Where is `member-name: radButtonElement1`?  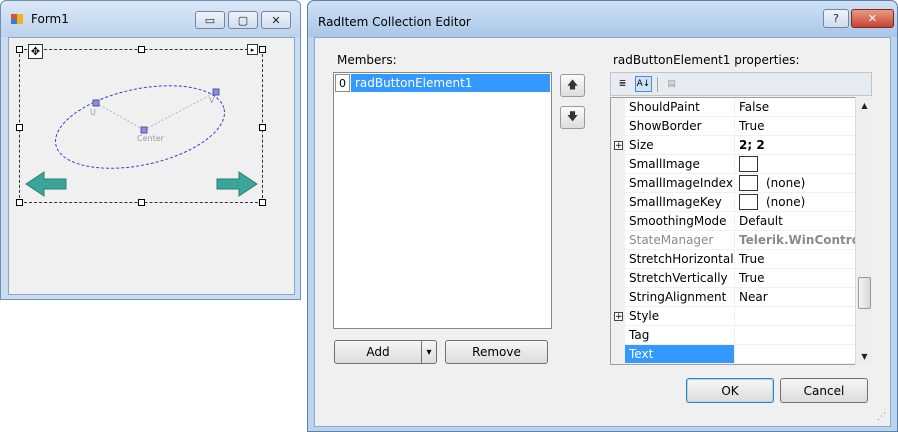 member-name: radButtonElement1 is located at coordinates (450, 83).